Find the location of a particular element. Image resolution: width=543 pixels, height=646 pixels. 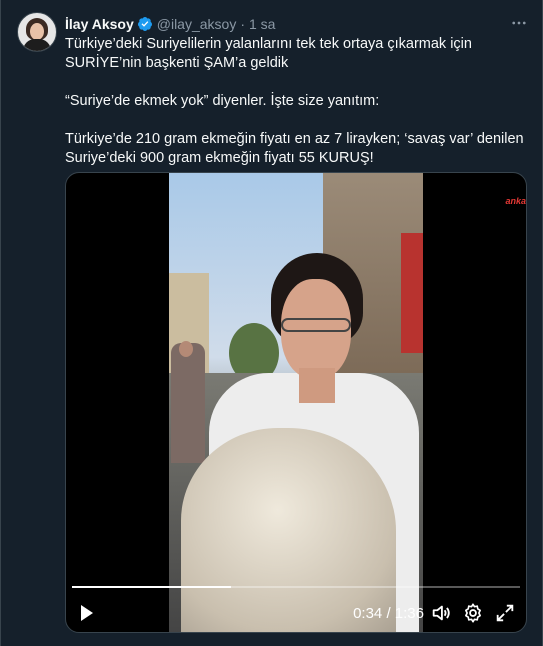

passerby is located at coordinates (188, 403).